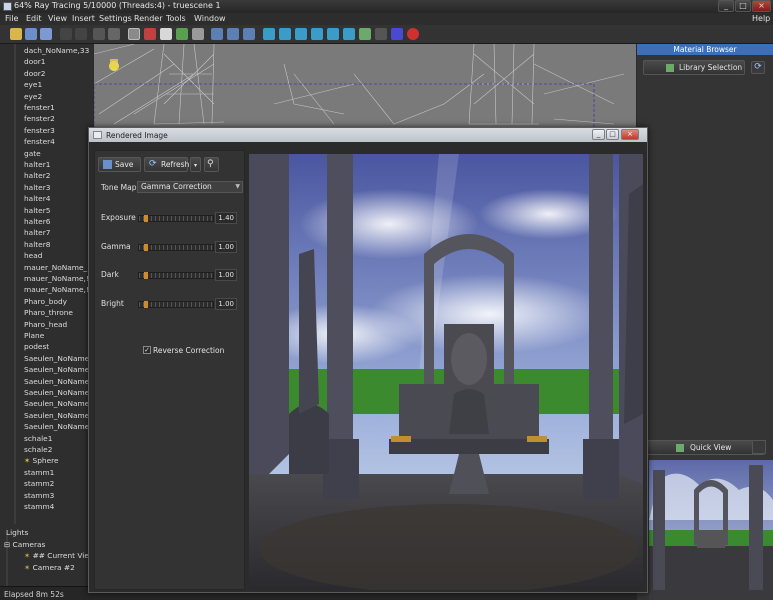 The height and width of the screenshot is (600, 773). What do you see at coordinates (726, 6) in the screenshot?
I see `minimize-button: _` at bounding box center [726, 6].